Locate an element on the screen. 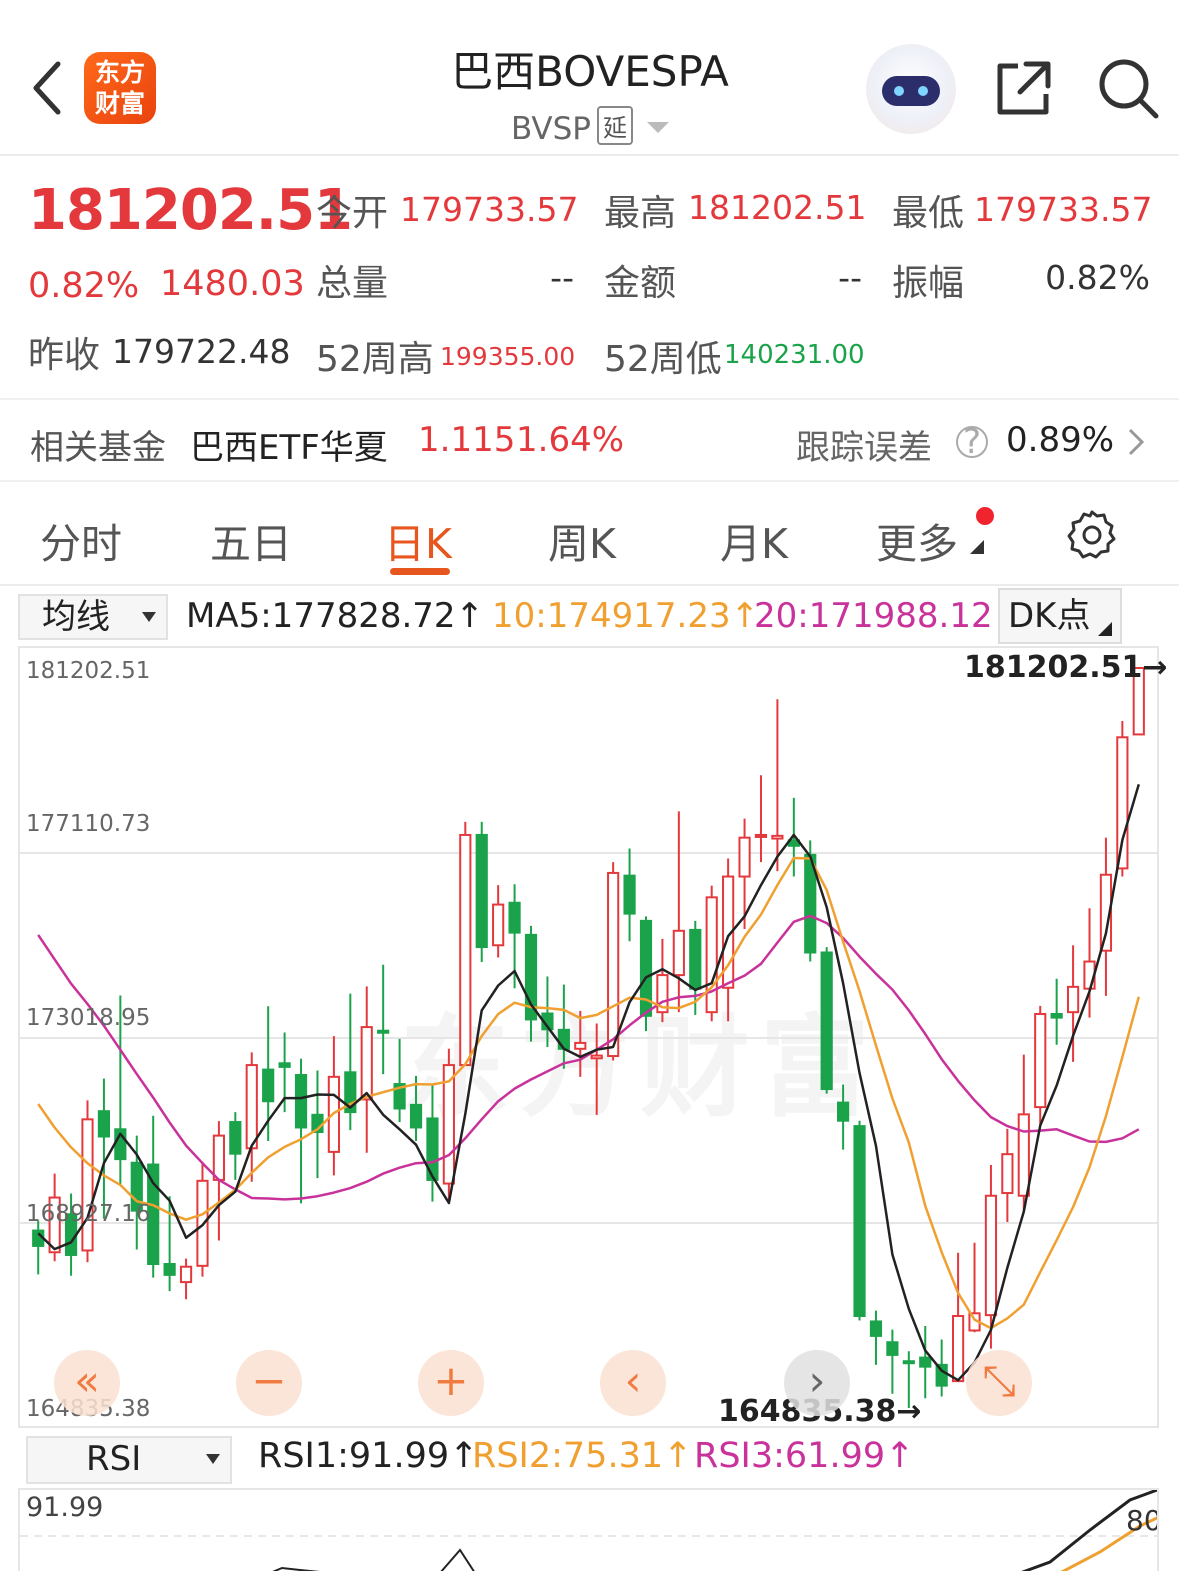 The image size is (1179, 1571). low52-value: 140231.00 is located at coordinates (794, 355).